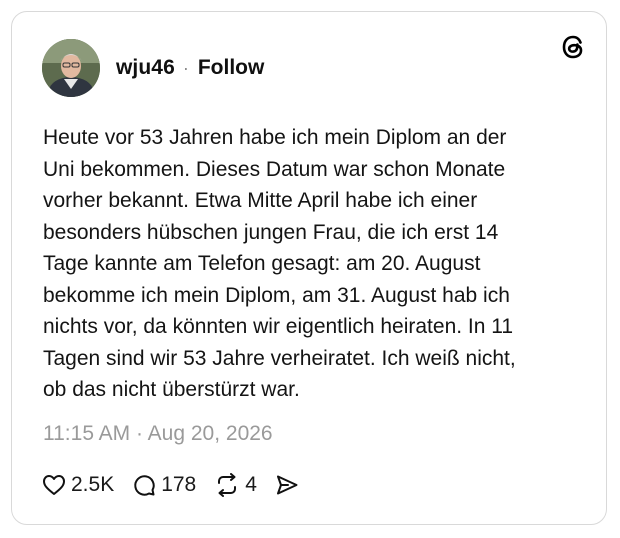  I want to click on threads-logo-icon, so click(573, 47).